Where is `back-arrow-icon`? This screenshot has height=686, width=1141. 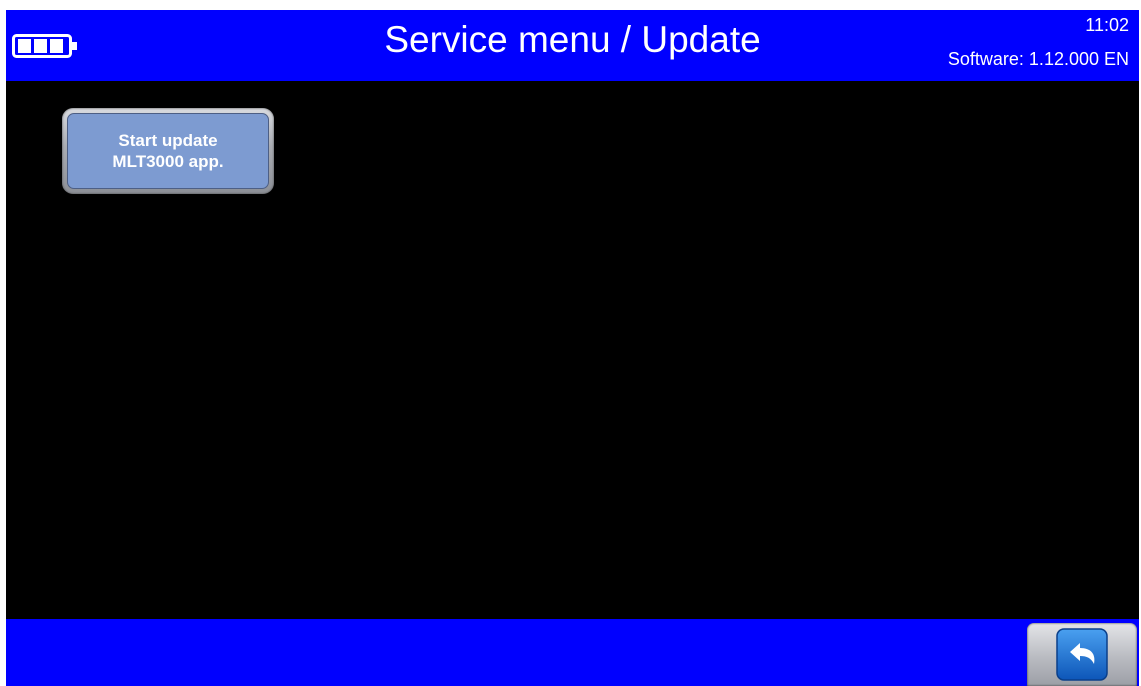
back-arrow-icon is located at coordinates (1082, 654).